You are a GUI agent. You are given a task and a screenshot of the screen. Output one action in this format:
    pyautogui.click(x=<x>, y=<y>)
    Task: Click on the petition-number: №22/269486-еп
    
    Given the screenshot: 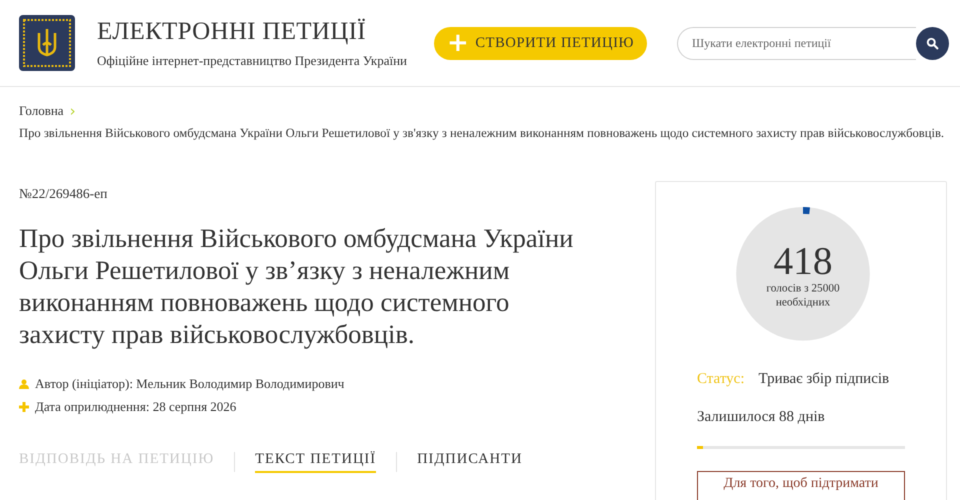 What is the action you would take?
    pyautogui.click(x=63, y=194)
    